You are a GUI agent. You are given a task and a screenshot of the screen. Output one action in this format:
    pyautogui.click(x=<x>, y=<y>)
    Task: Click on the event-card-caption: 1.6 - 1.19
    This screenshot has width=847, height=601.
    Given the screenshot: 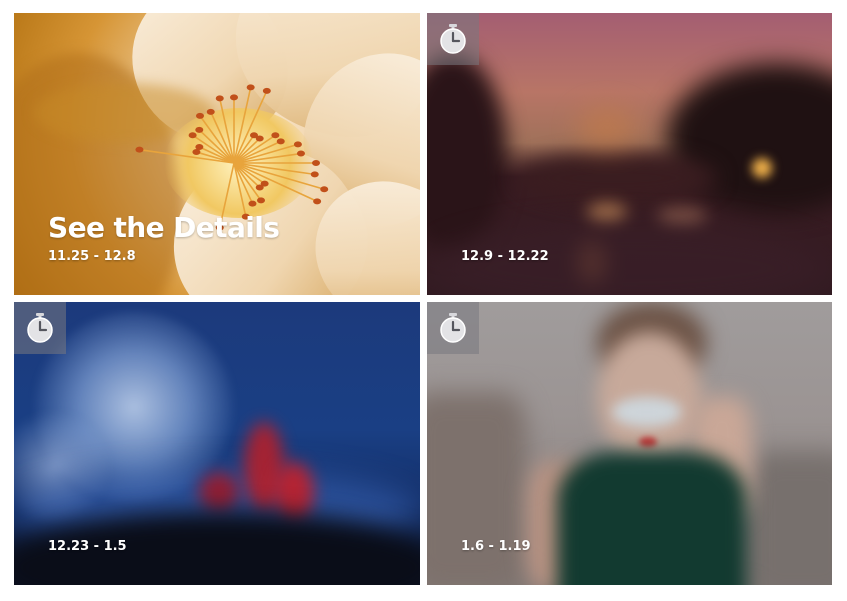 What is the action you would take?
    pyautogui.click(x=496, y=547)
    